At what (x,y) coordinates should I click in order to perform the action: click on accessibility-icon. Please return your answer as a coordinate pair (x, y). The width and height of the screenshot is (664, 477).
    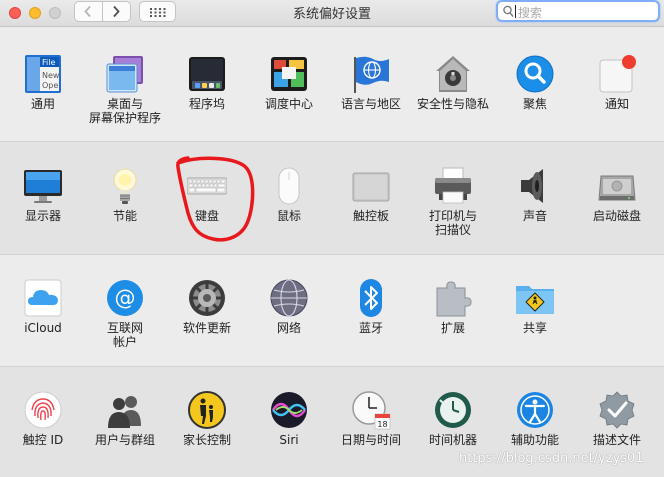
    Looking at the image, I should click on (535, 410).